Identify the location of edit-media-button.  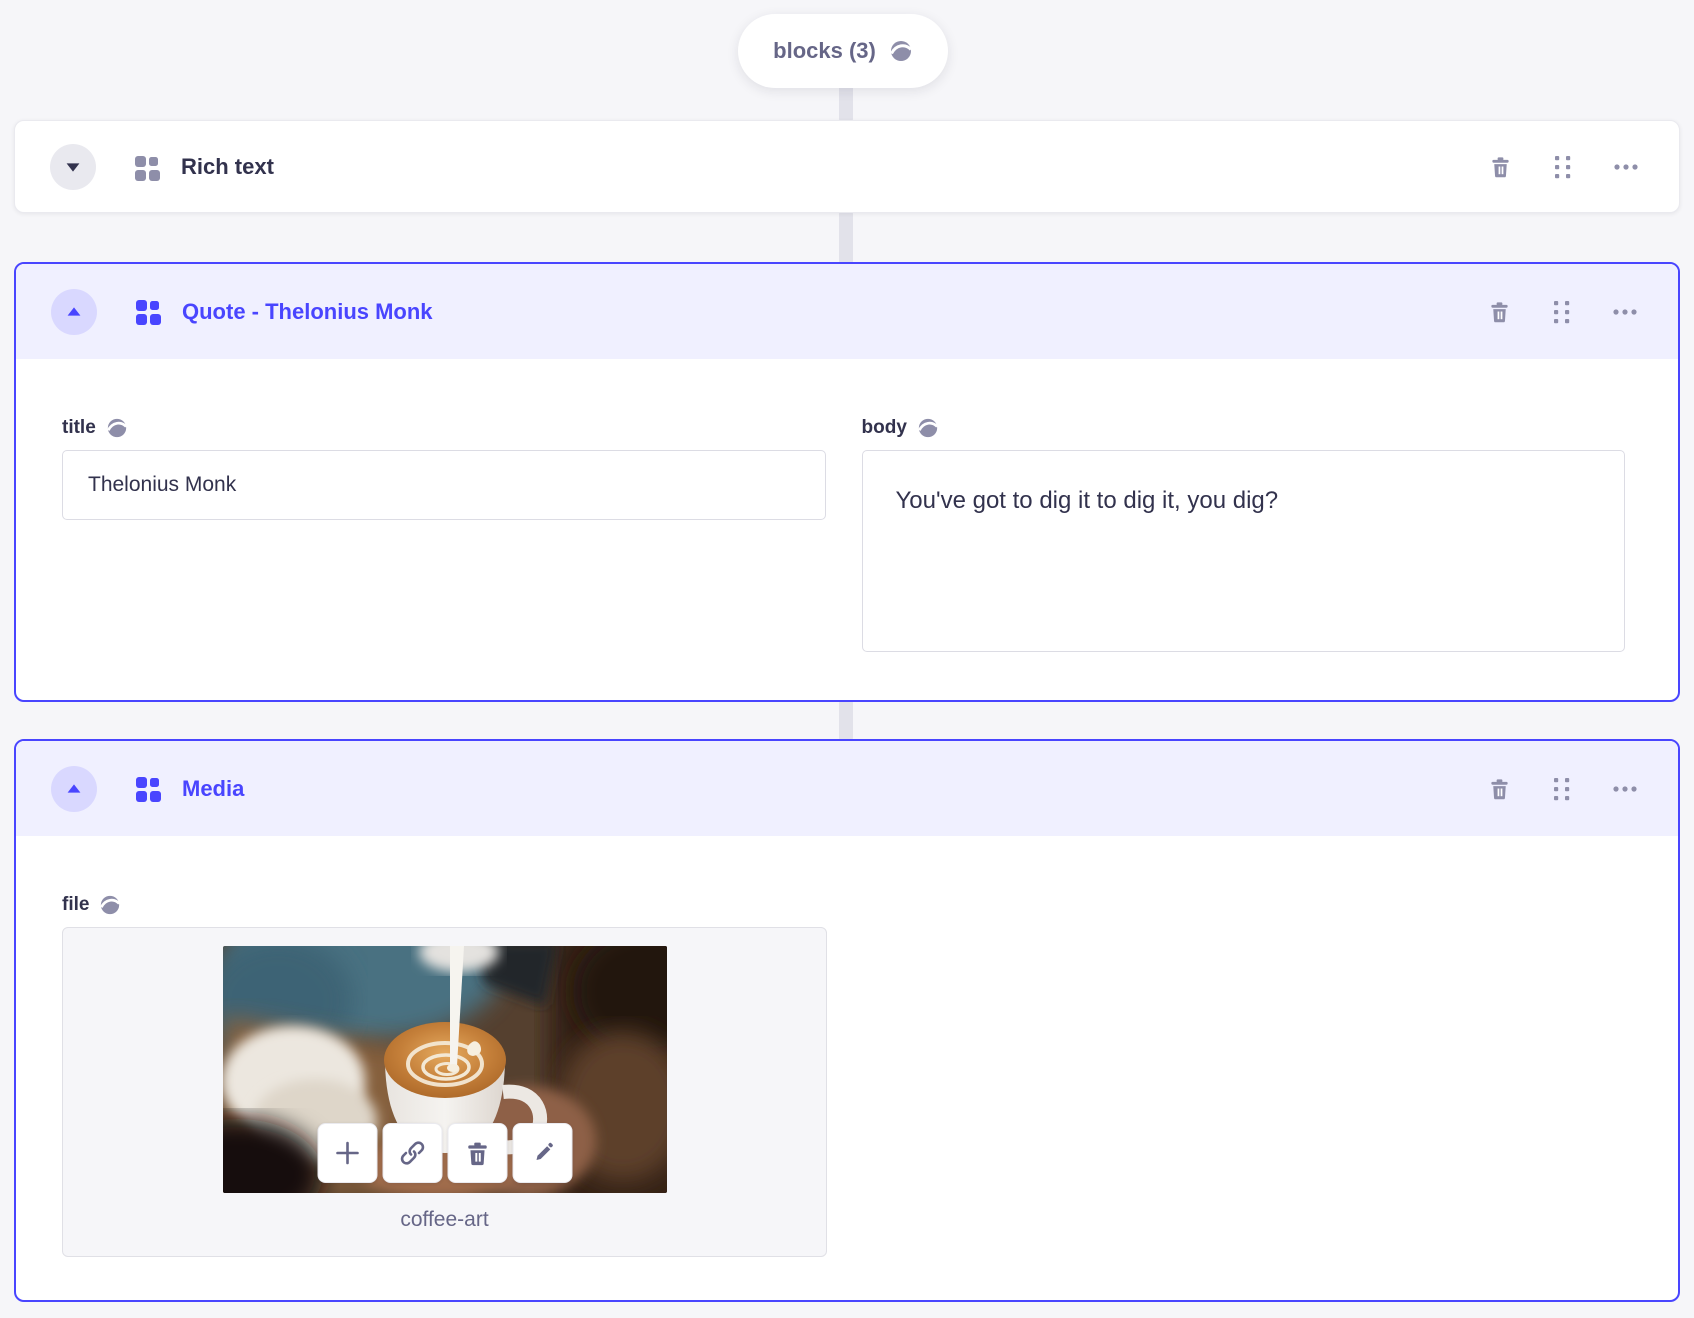
(542, 1153).